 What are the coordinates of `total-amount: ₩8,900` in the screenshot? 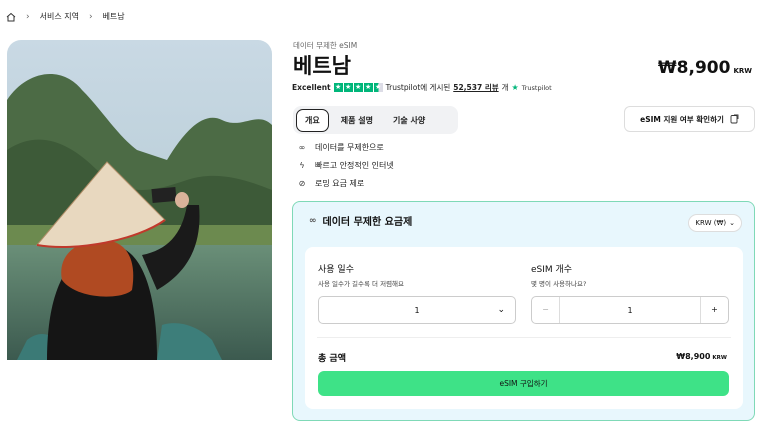 It's located at (693, 356).